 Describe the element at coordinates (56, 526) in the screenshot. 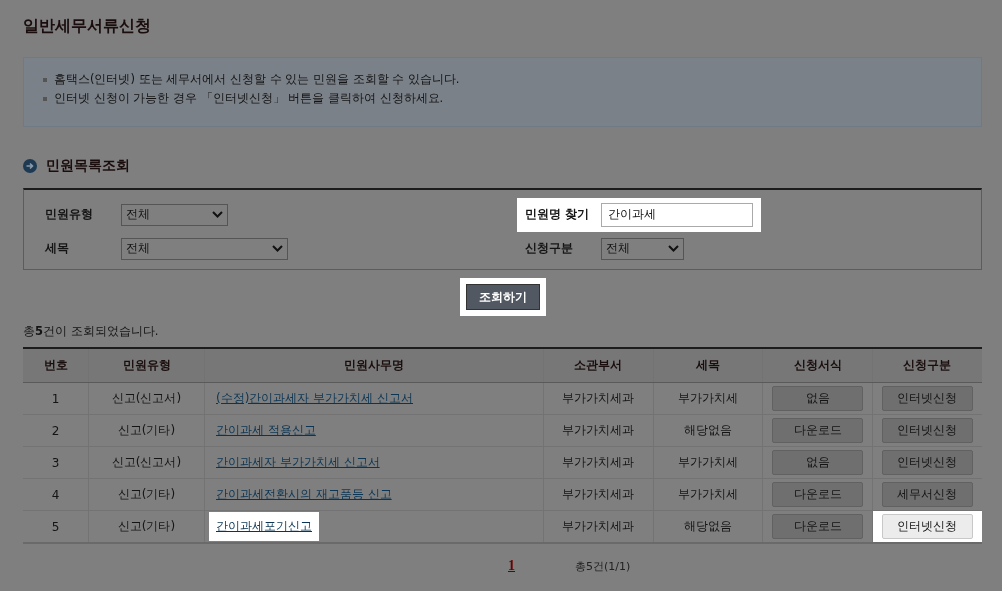

I see `table-cell: 5` at that location.